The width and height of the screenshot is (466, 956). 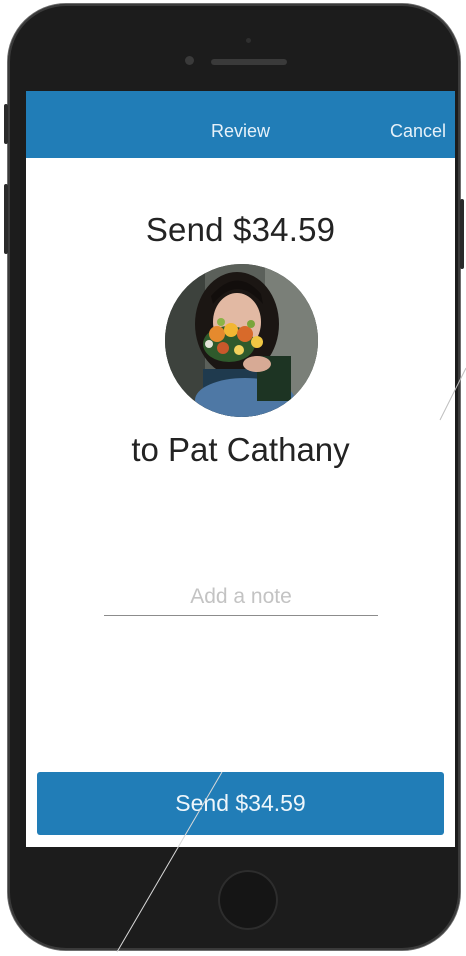 What do you see at coordinates (6, 124) in the screenshot?
I see `volume-up-button` at bounding box center [6, 124].